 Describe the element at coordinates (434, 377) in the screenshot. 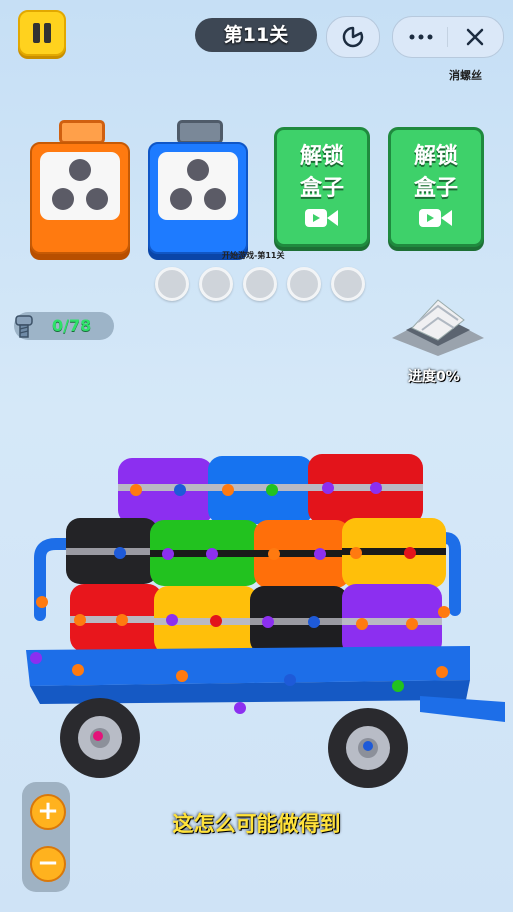

I see `progress-label: 进度0%` at that location.